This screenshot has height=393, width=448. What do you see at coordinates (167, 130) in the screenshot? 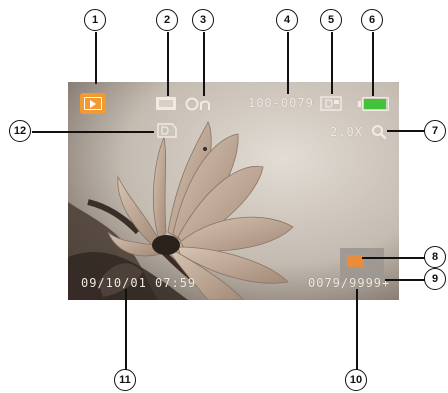
I see `print-order-icon` at bounding box center [167, 130].